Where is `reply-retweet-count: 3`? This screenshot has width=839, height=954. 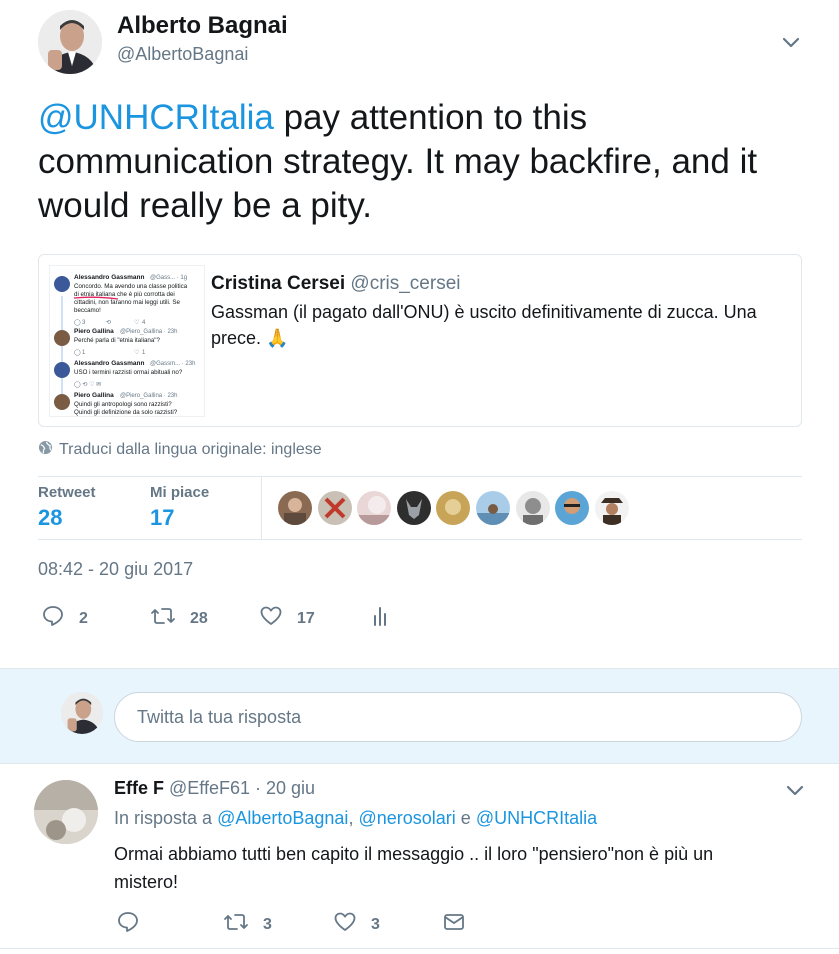
reply-retweet-count: 3 is located at coordinates (267, 924).